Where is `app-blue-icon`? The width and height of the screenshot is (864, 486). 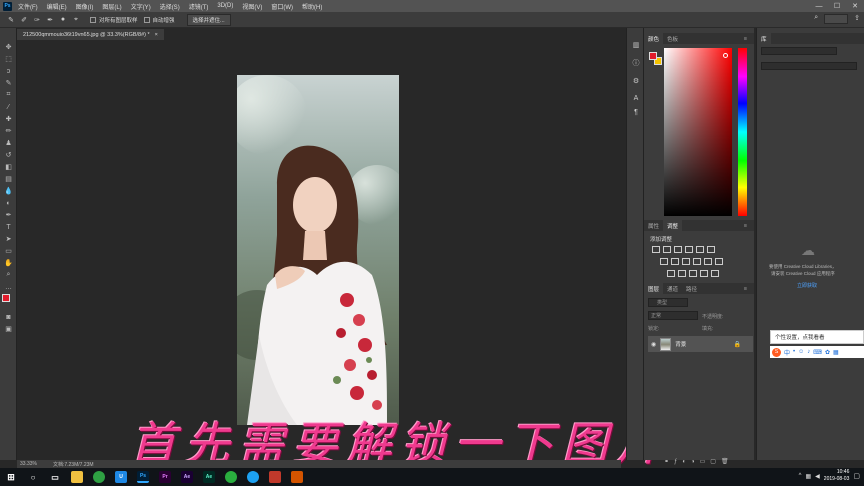 app-blue-icon is located at coordinates (253, 477).